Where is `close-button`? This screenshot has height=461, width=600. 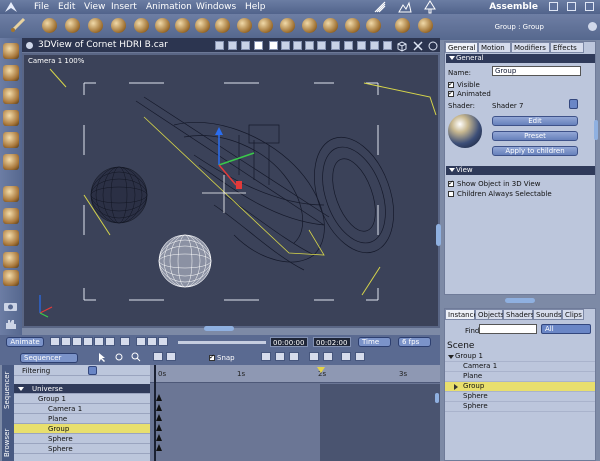 close-button is located at coordinates (589, 6).